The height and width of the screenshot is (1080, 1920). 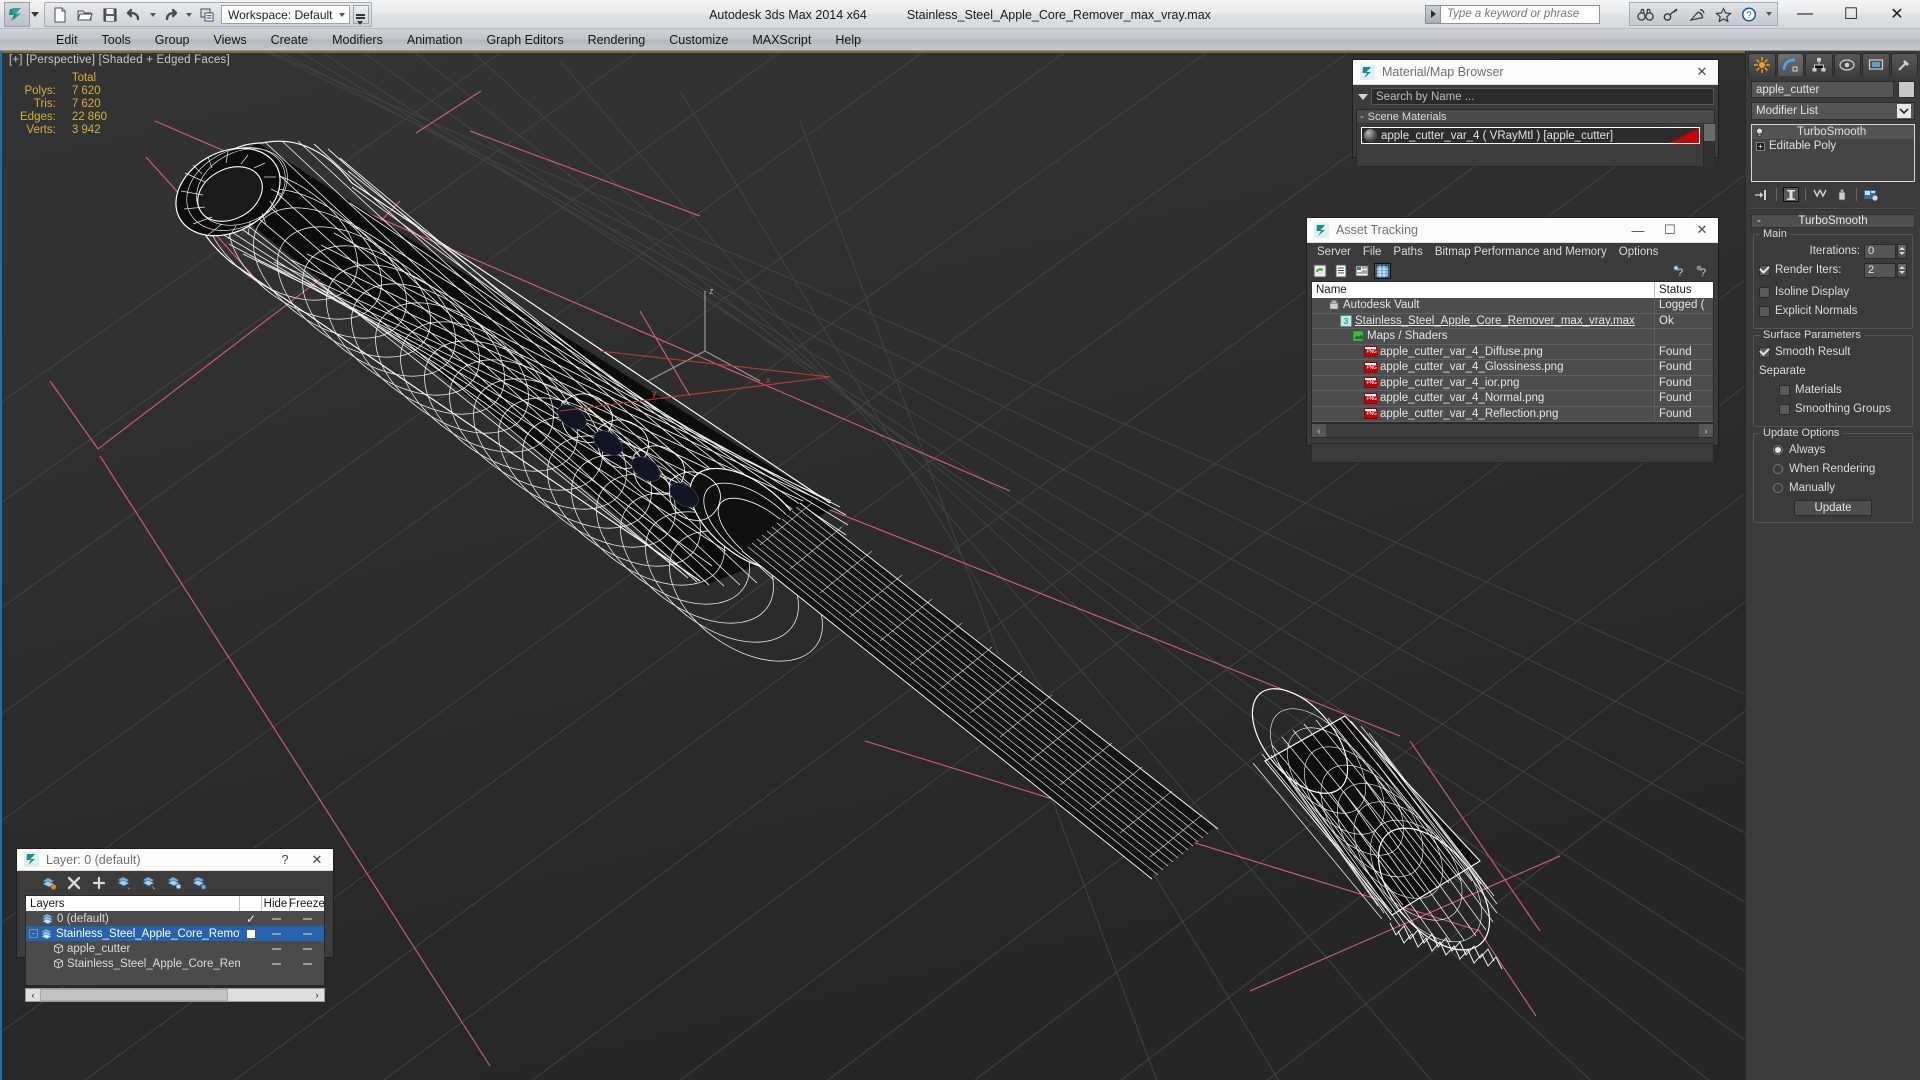 I want to click on scroll-left-button: ‹, so click(x=1319, y=430).